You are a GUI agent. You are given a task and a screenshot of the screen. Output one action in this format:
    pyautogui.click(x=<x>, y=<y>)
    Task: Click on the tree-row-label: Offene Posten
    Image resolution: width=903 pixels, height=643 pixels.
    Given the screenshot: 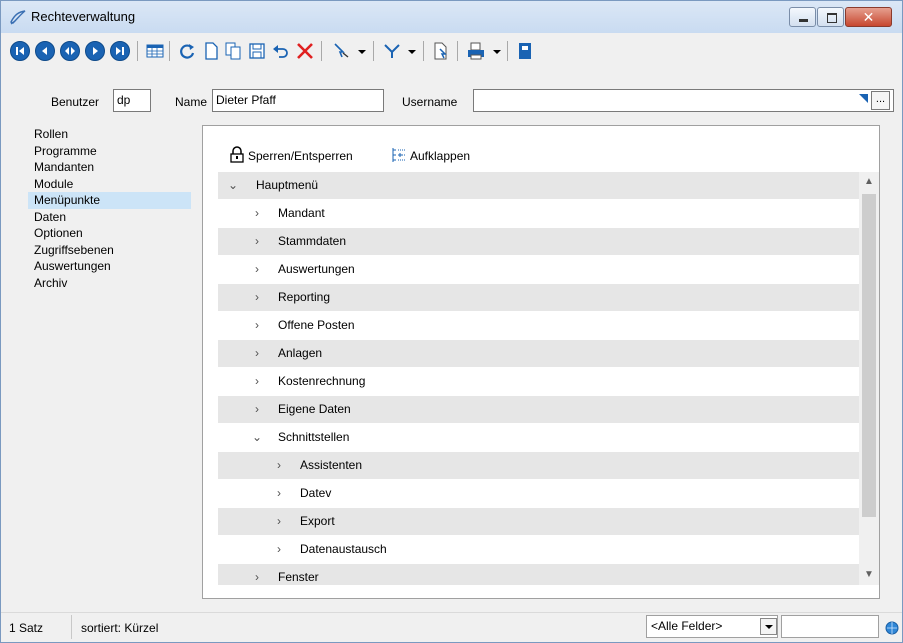 What is the action you would take?
    pyautogui.click(x=316, y=325)
    